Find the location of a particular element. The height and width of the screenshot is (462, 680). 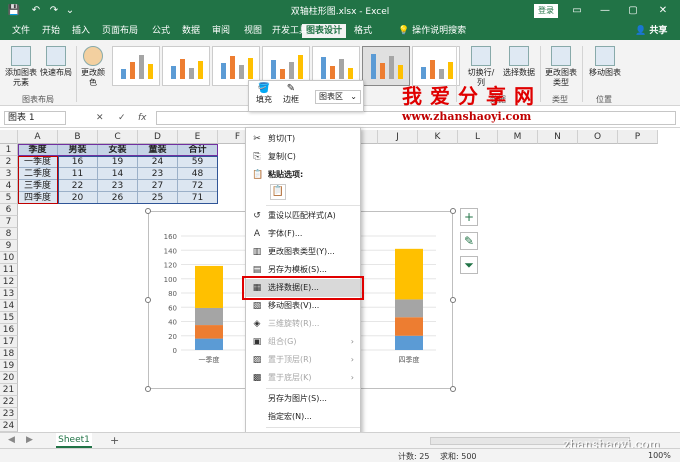

tab-0: 文件 is located at coordinates (21, 32).